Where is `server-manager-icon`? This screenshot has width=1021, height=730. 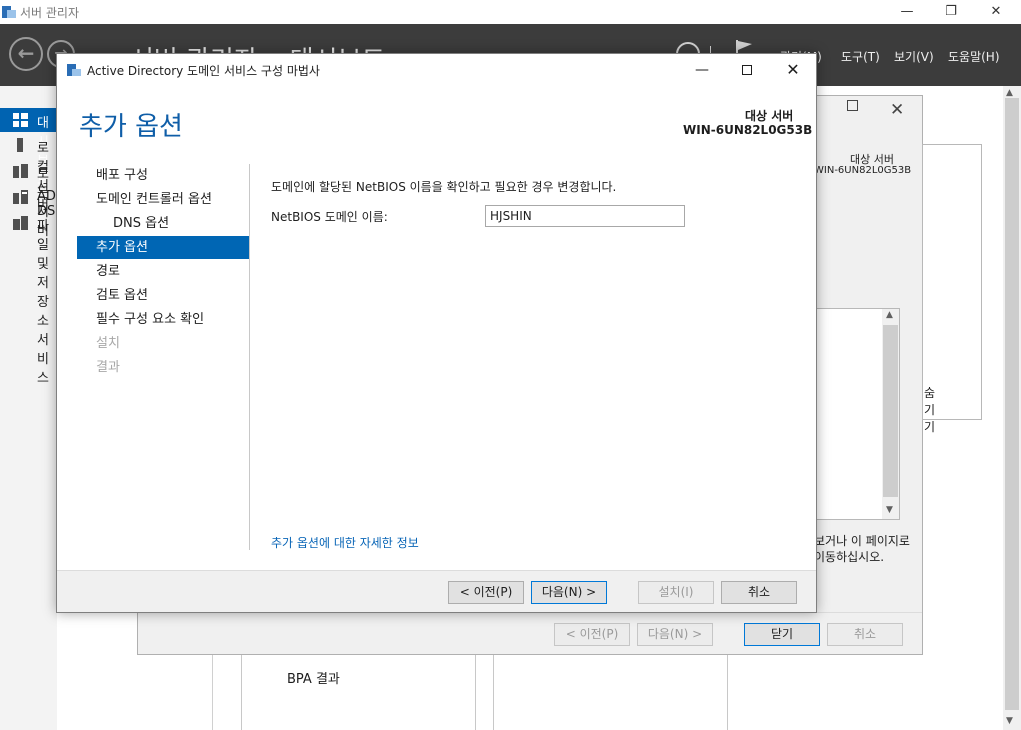 server-manager-icon is located at coordinates (9, 12).